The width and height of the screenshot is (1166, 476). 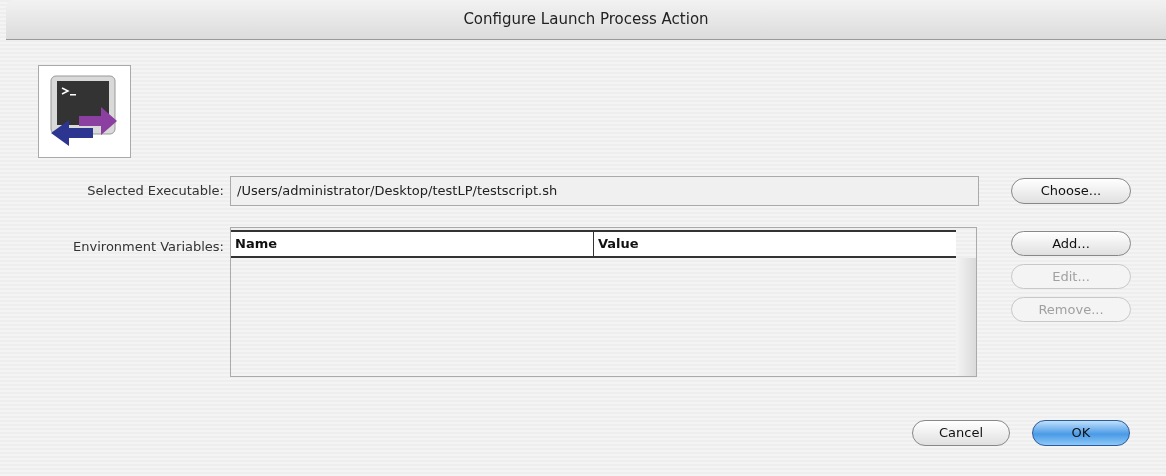 What do you see at coordinates (586, 20) in the screenshot?
I see `window-title: Configure Launch Process Action` at bounding box center [586, 20].